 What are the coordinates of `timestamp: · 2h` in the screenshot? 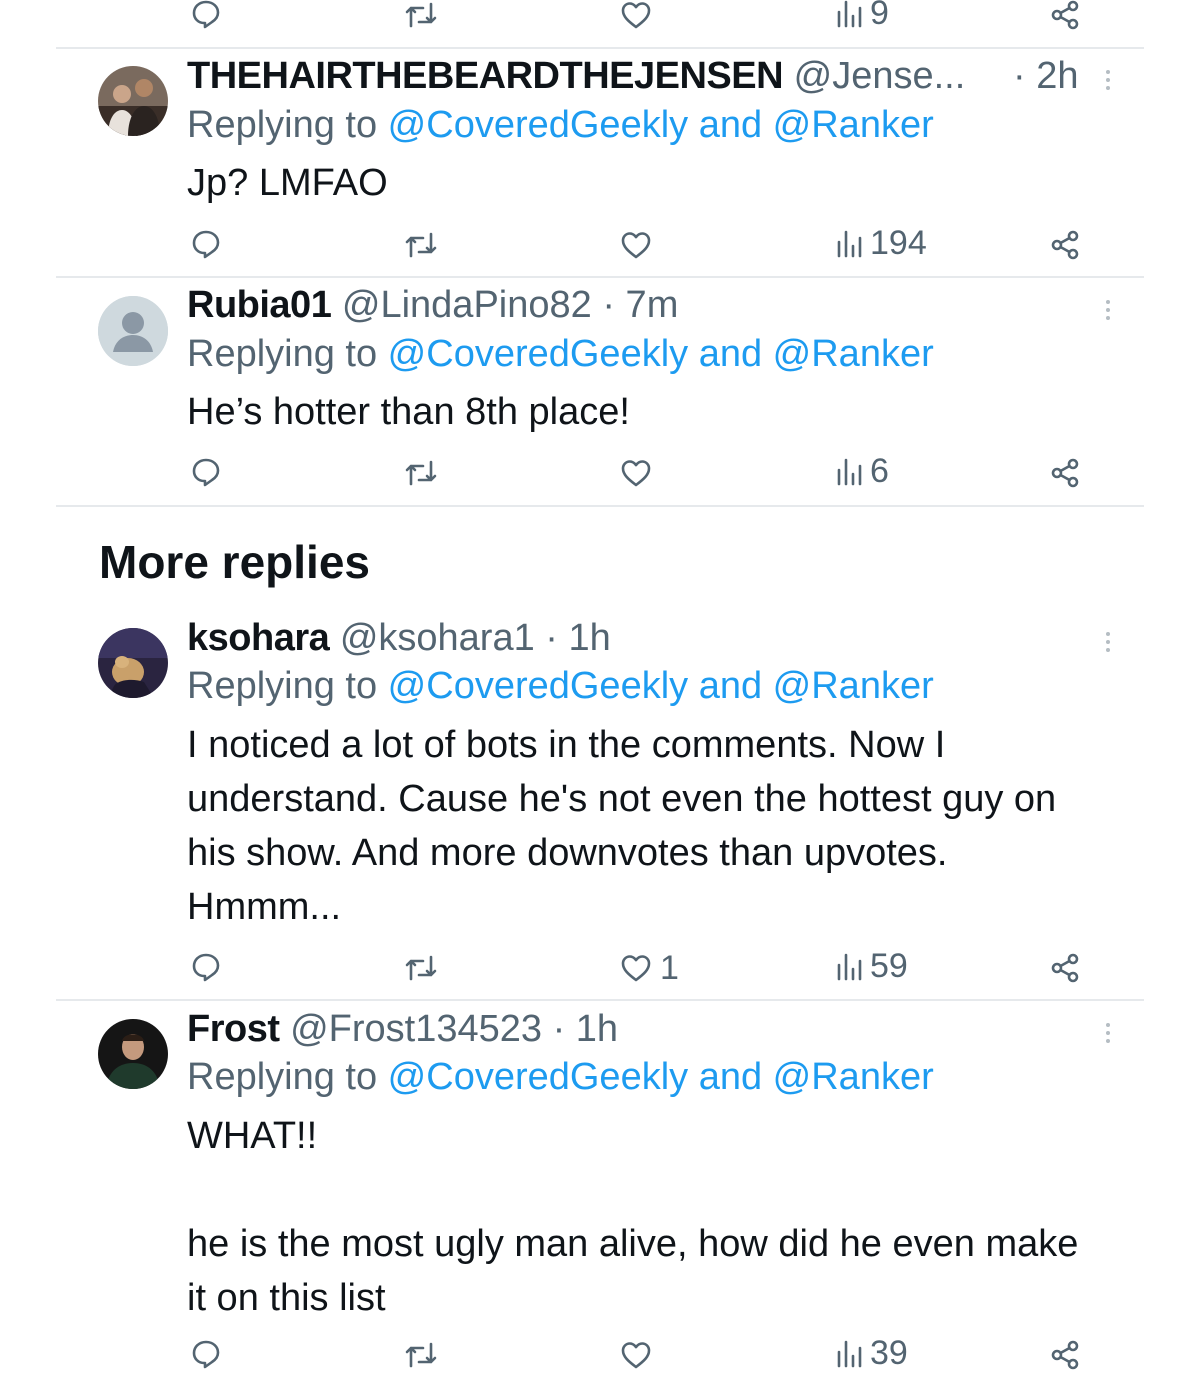 It's located at (1045, 76).